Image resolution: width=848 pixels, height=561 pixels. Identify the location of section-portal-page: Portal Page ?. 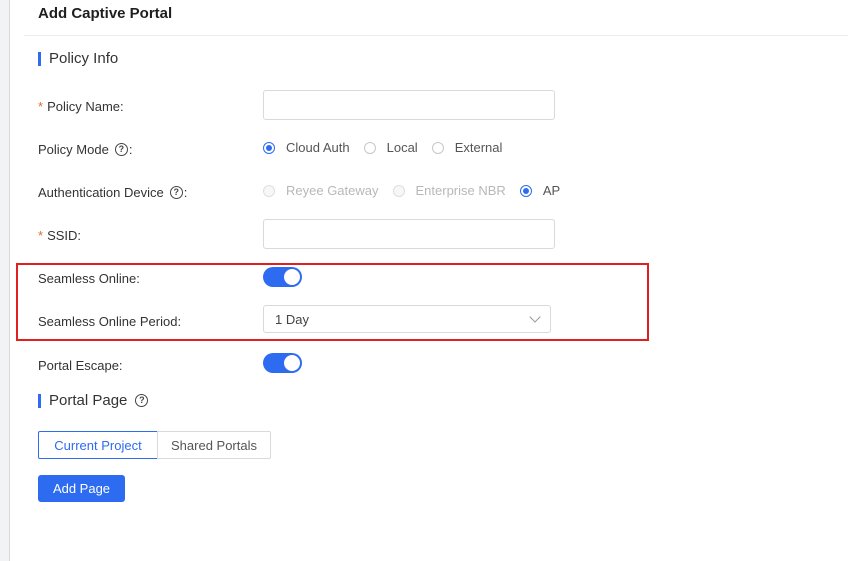
(93, 400).